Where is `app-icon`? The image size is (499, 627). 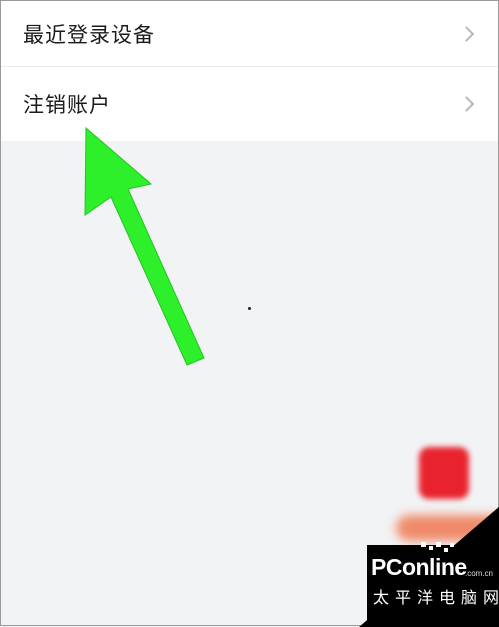 app-icon is located at coordinates (444, 473).